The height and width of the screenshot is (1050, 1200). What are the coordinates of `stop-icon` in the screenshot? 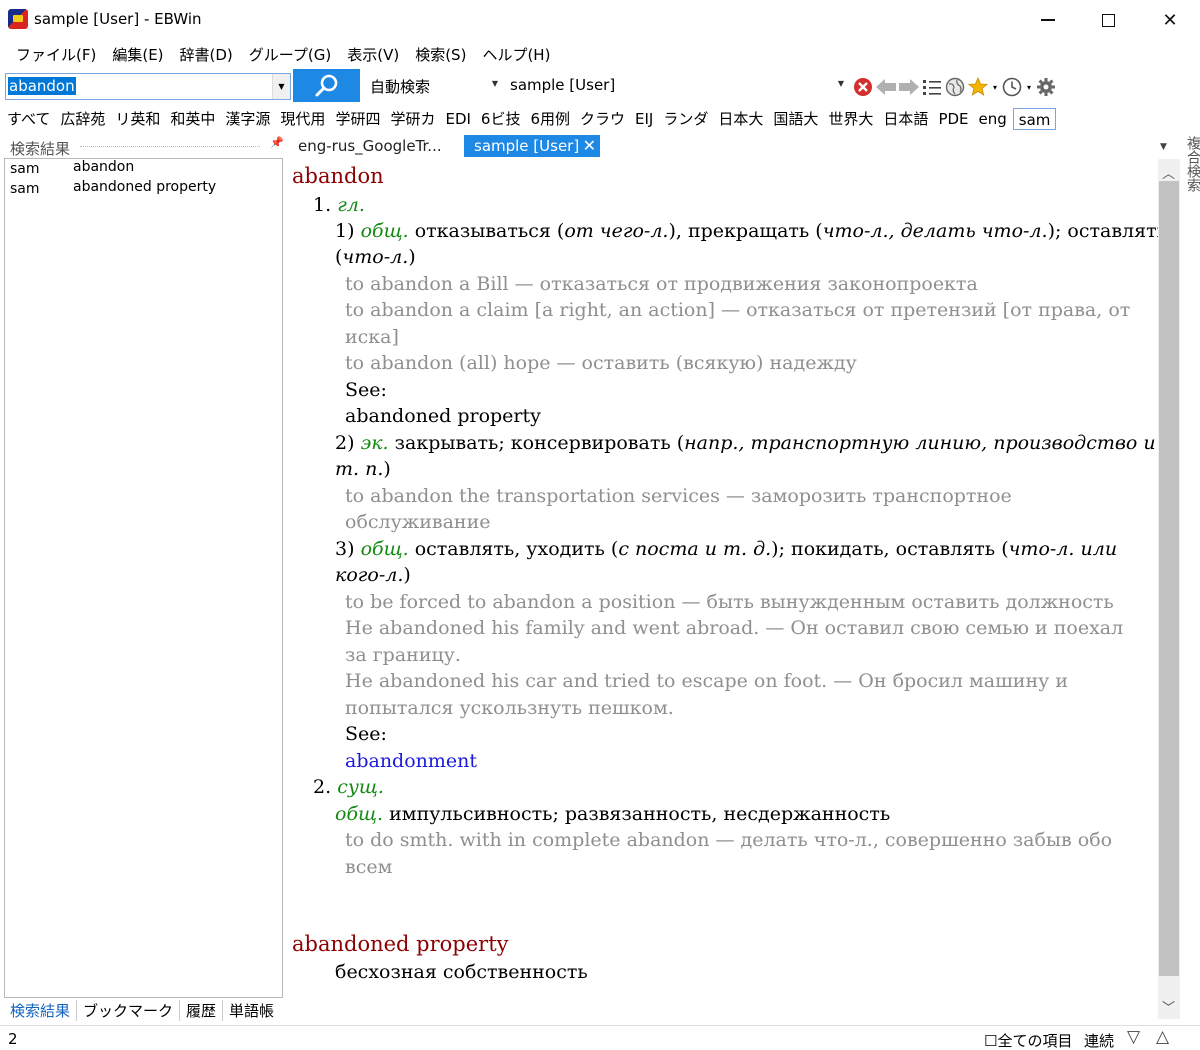 It's located at (863, 87).